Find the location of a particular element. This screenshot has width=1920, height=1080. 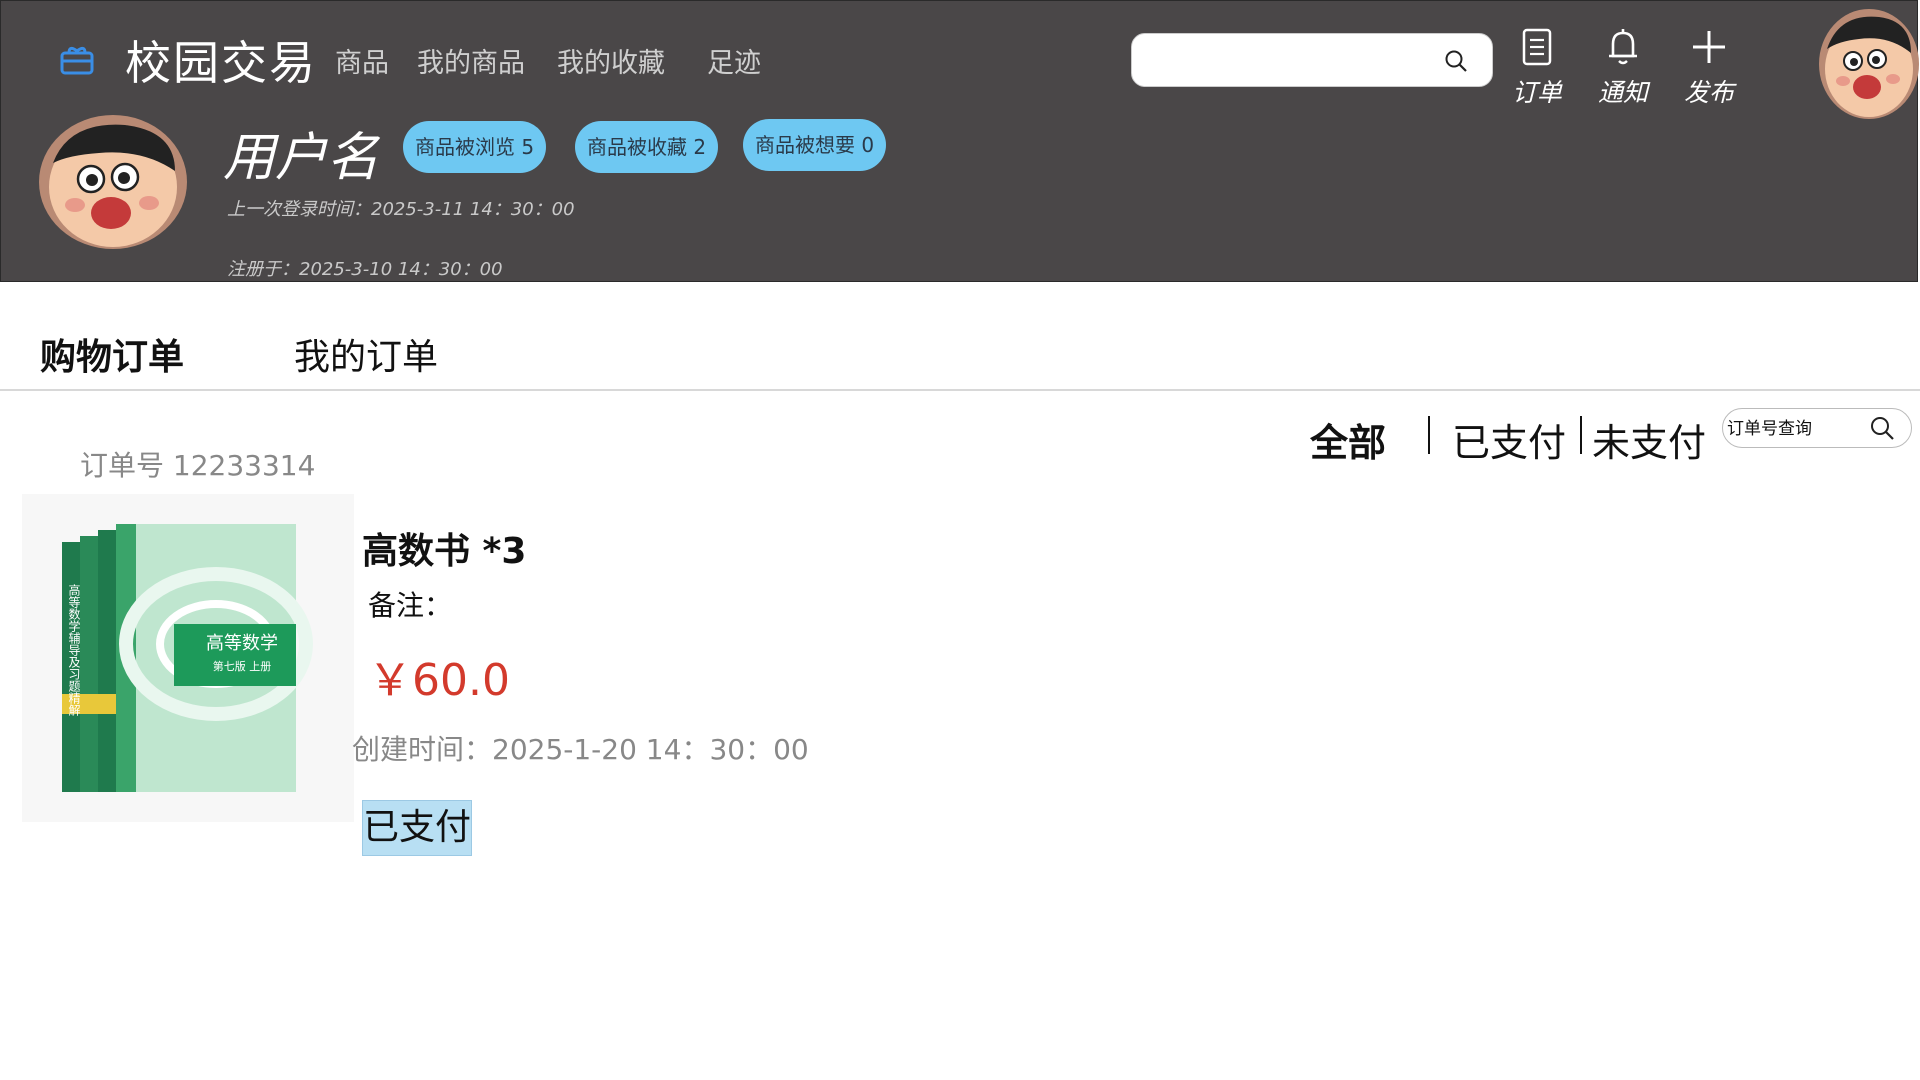

header-search is located at coordinates (1312, 60).